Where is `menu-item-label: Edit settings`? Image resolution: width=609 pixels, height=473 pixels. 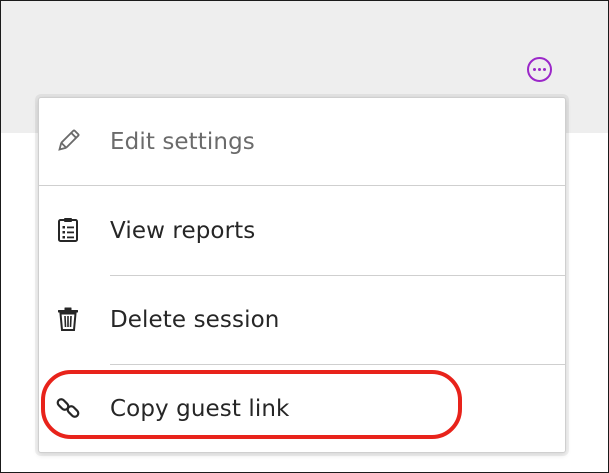
menu-item-label: Edit settings is located at coordinates (182, 141).